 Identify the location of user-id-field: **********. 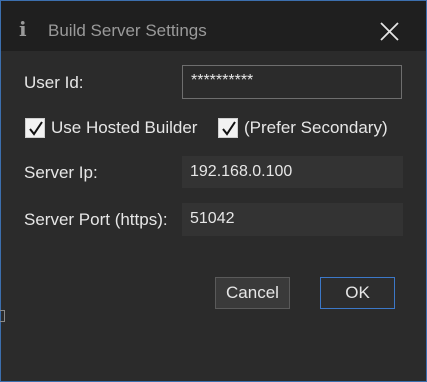
(292, 82).